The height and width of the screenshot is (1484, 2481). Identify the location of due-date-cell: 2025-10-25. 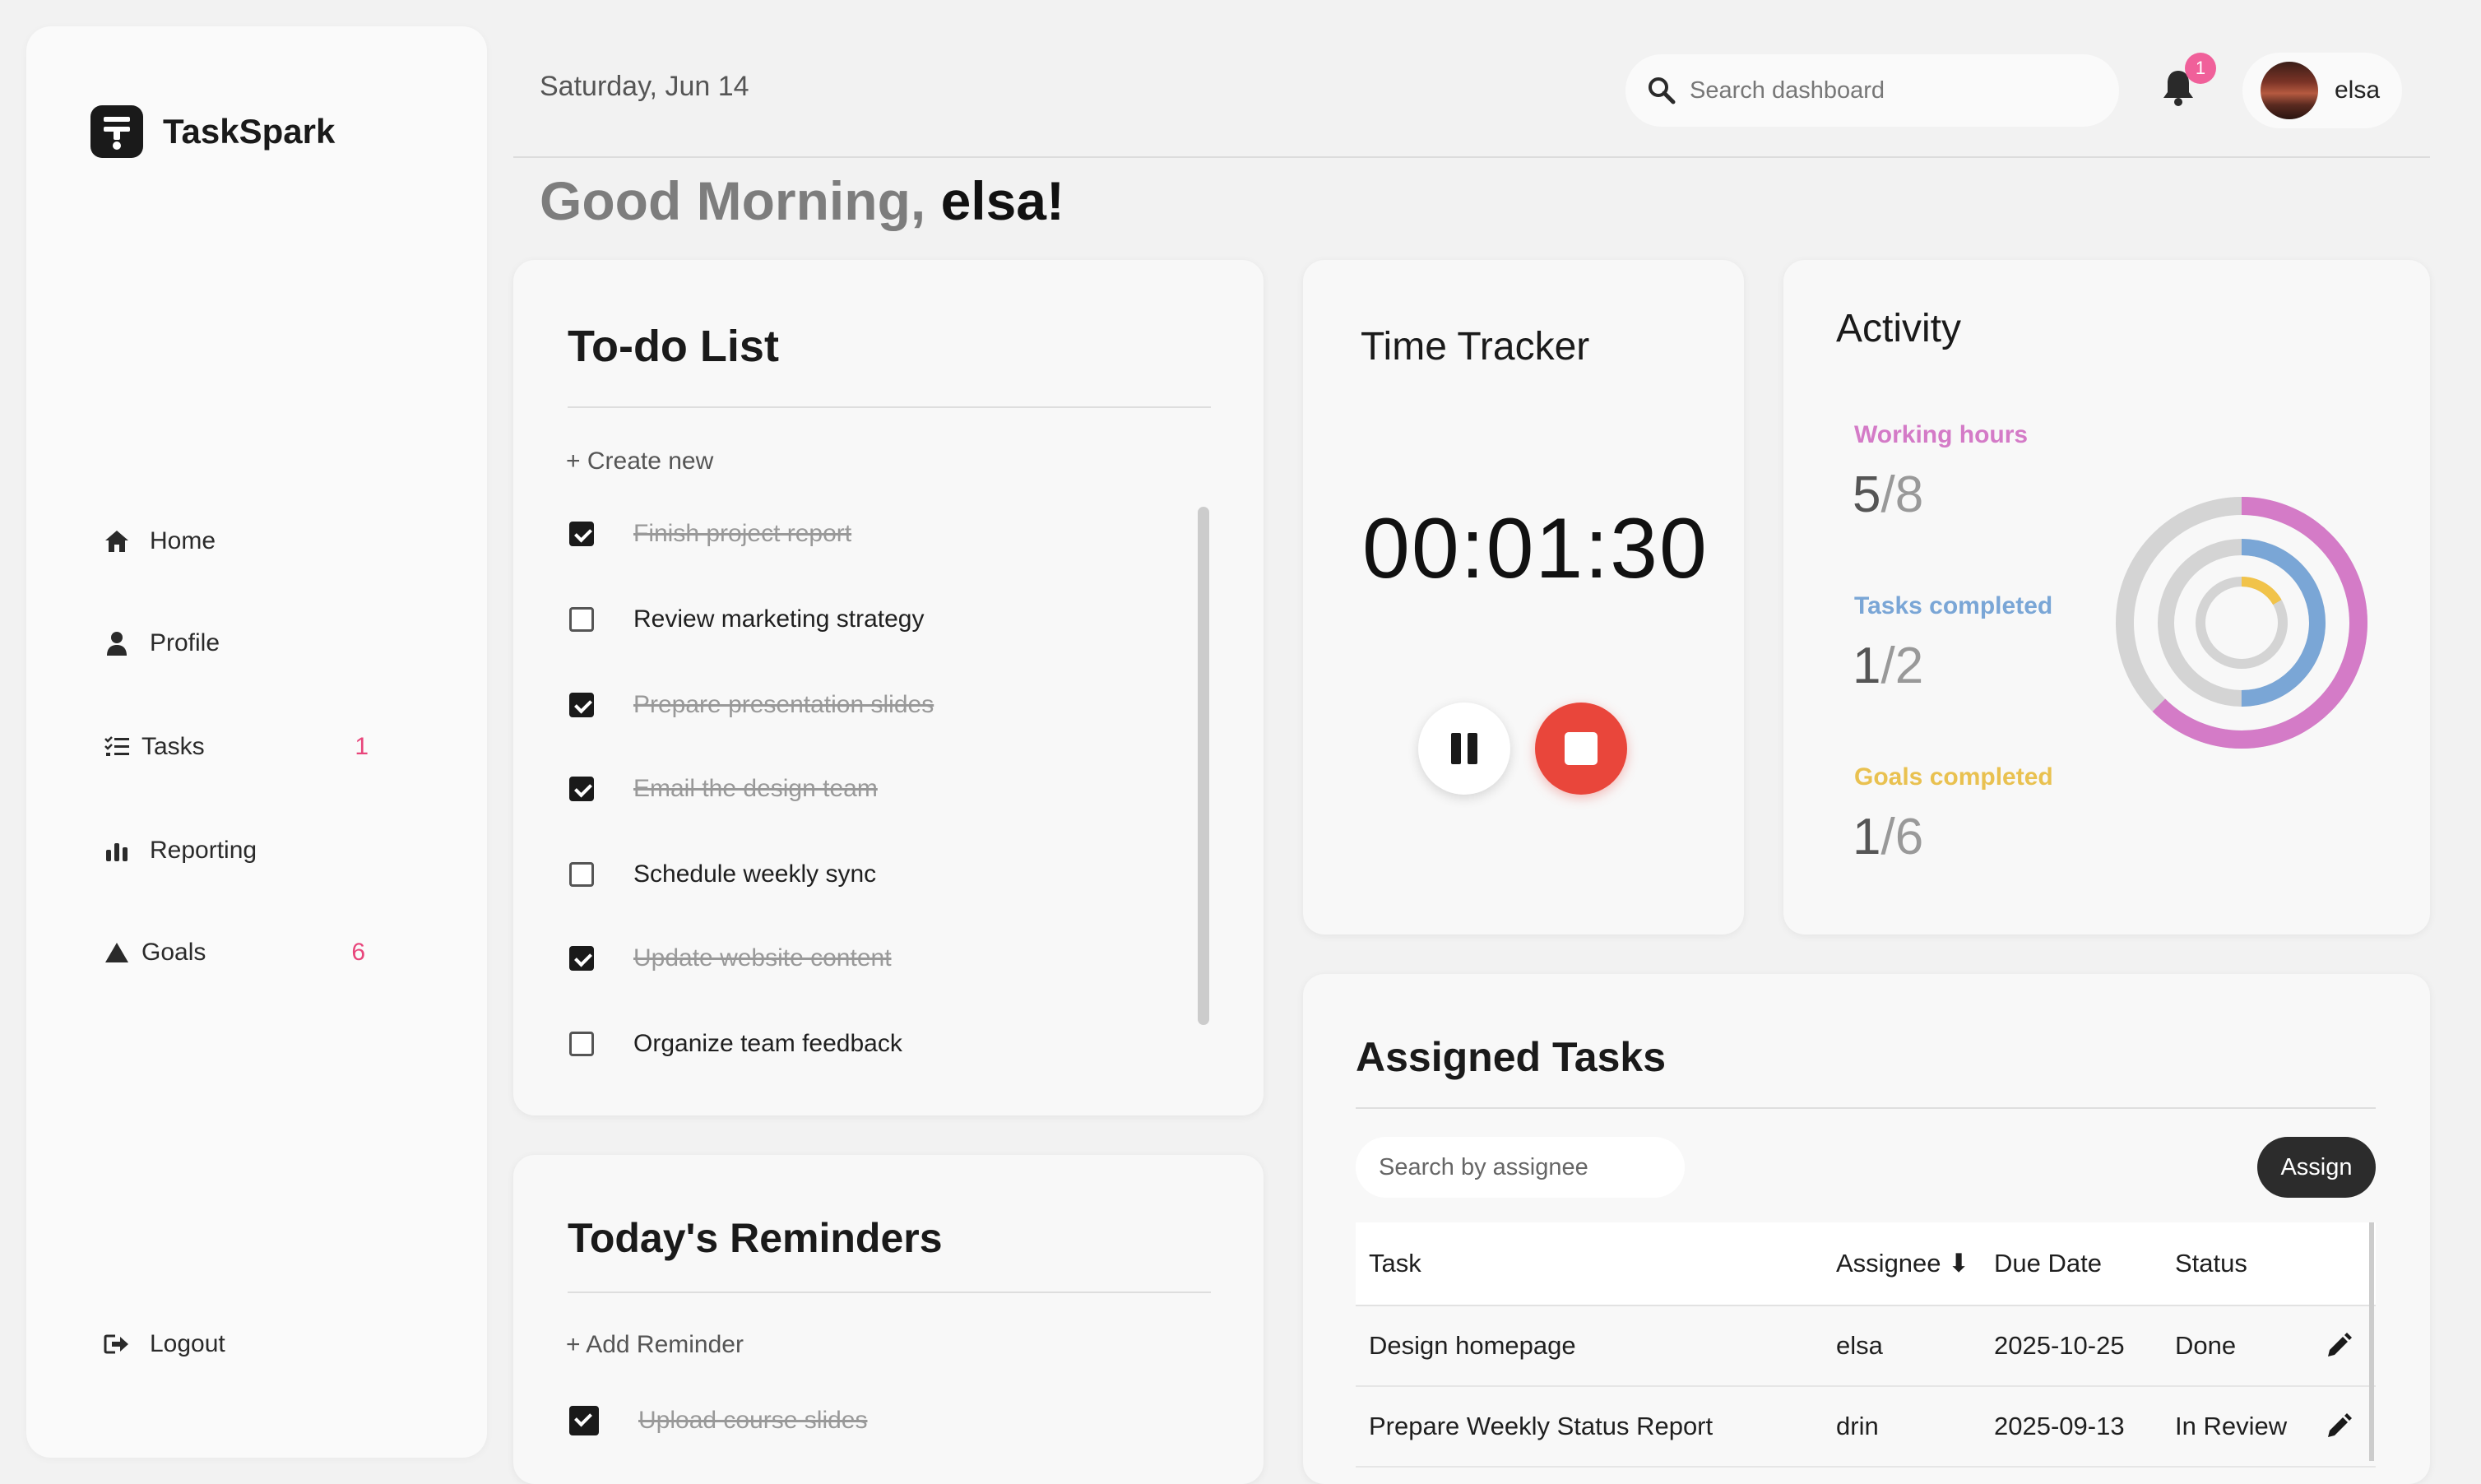
(2059, 1345).